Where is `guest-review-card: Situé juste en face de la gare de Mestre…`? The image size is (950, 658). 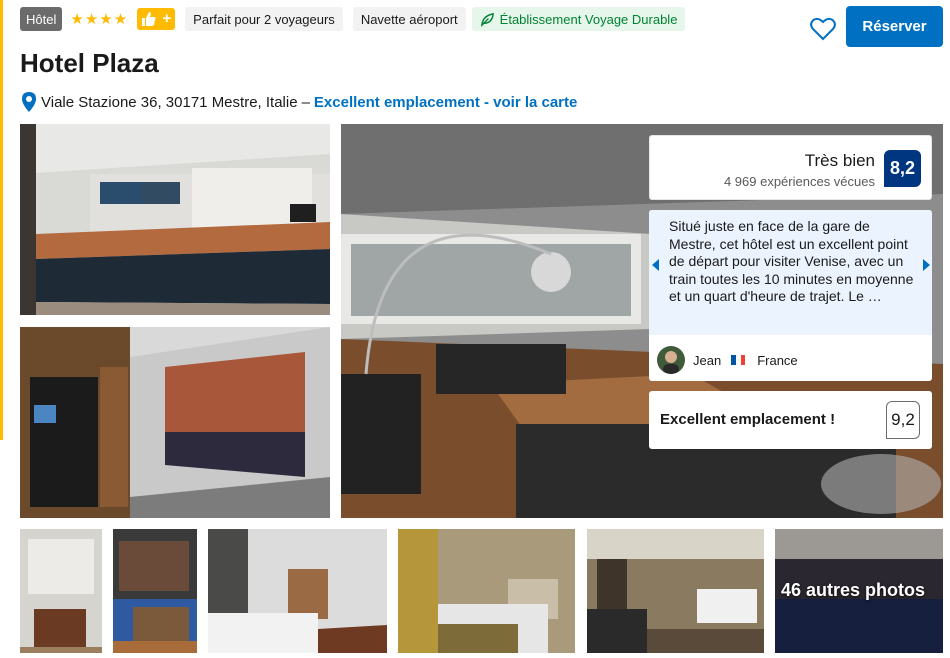 guest-review-card: Situé juste en face de la gare de Mestre… is located at coordinates (790, 295).